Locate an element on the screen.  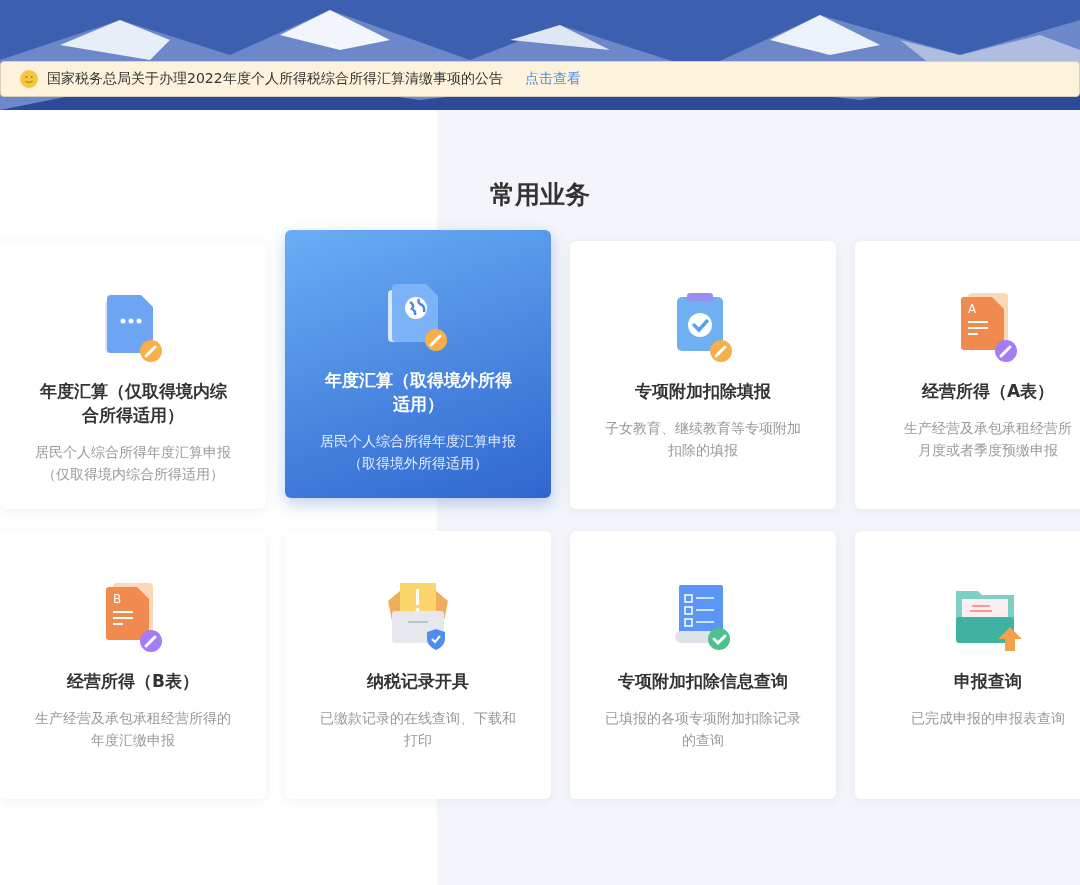
notice-text: 国家税务总局关于办理2022年度个人所得税综合所得汇算清缴事项的公告 is located at coordinates (275, 79).